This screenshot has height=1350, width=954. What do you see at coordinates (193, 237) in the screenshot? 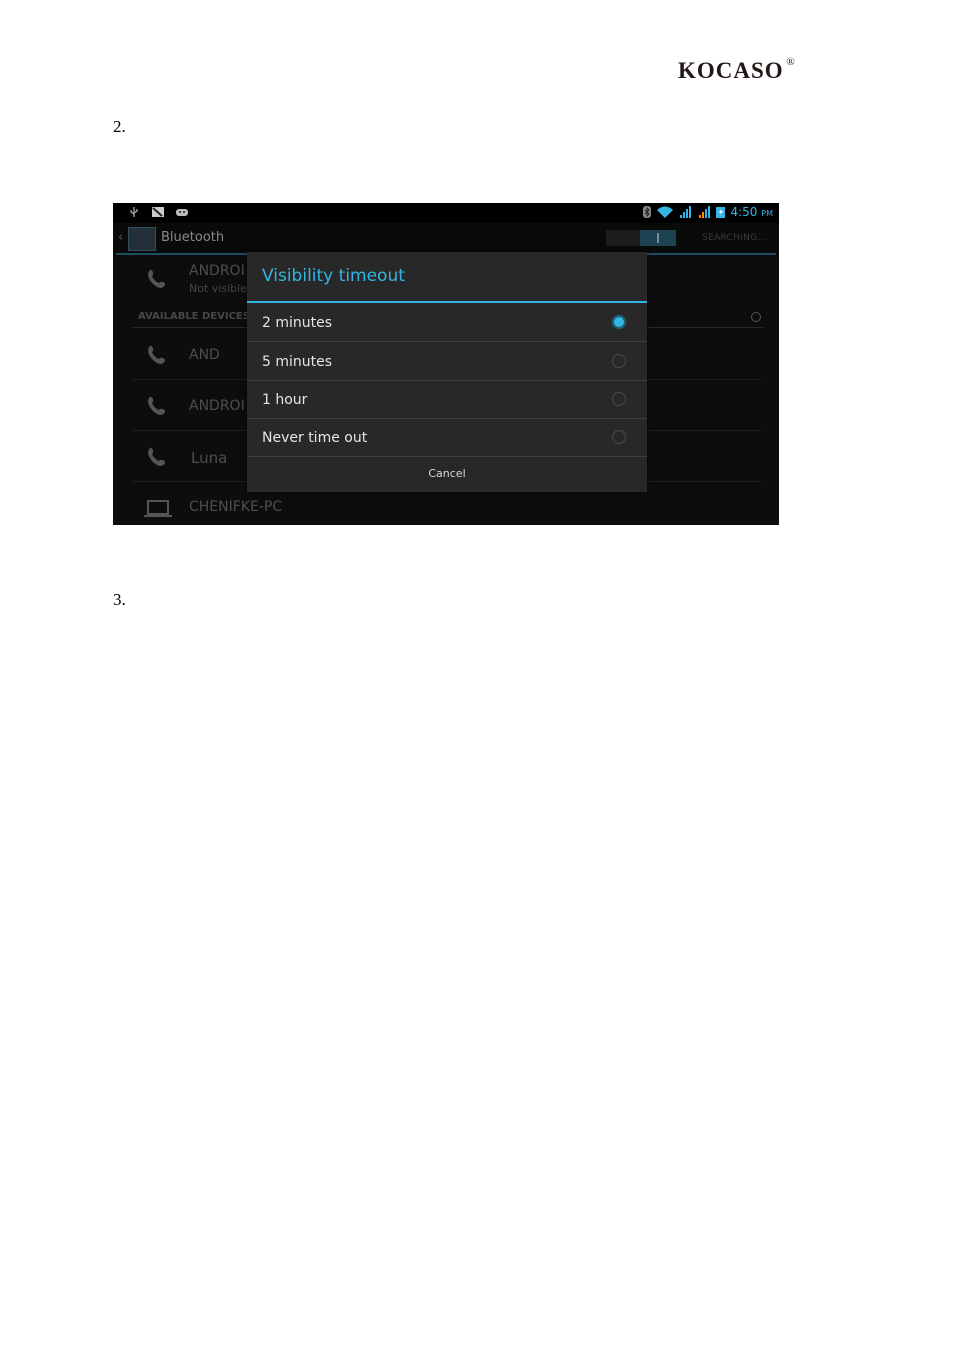
I see `page-title: Bluetooth` at bounding box center [193, 237].